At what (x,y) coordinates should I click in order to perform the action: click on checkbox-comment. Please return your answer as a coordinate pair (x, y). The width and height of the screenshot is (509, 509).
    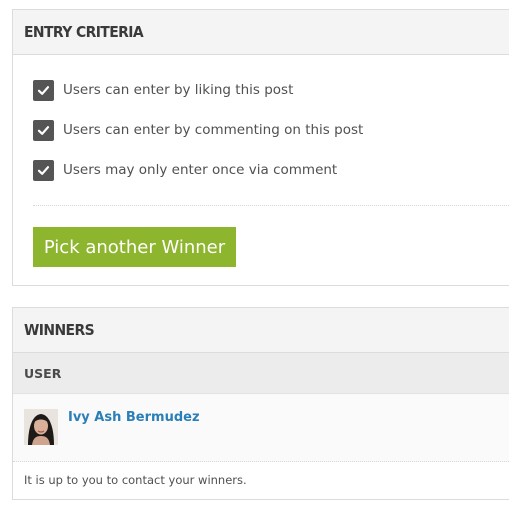
    Looking at the image, I should click on (43, 130).